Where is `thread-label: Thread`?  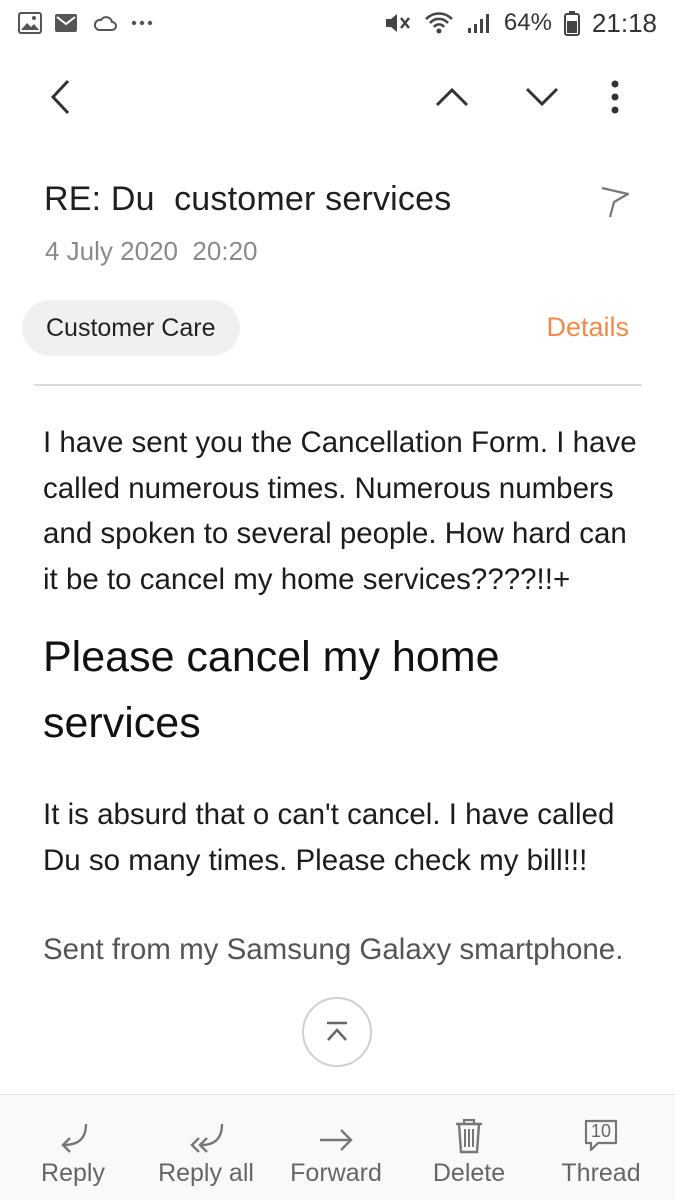
thread-label: Thread is located at coordinates (601, 1173).